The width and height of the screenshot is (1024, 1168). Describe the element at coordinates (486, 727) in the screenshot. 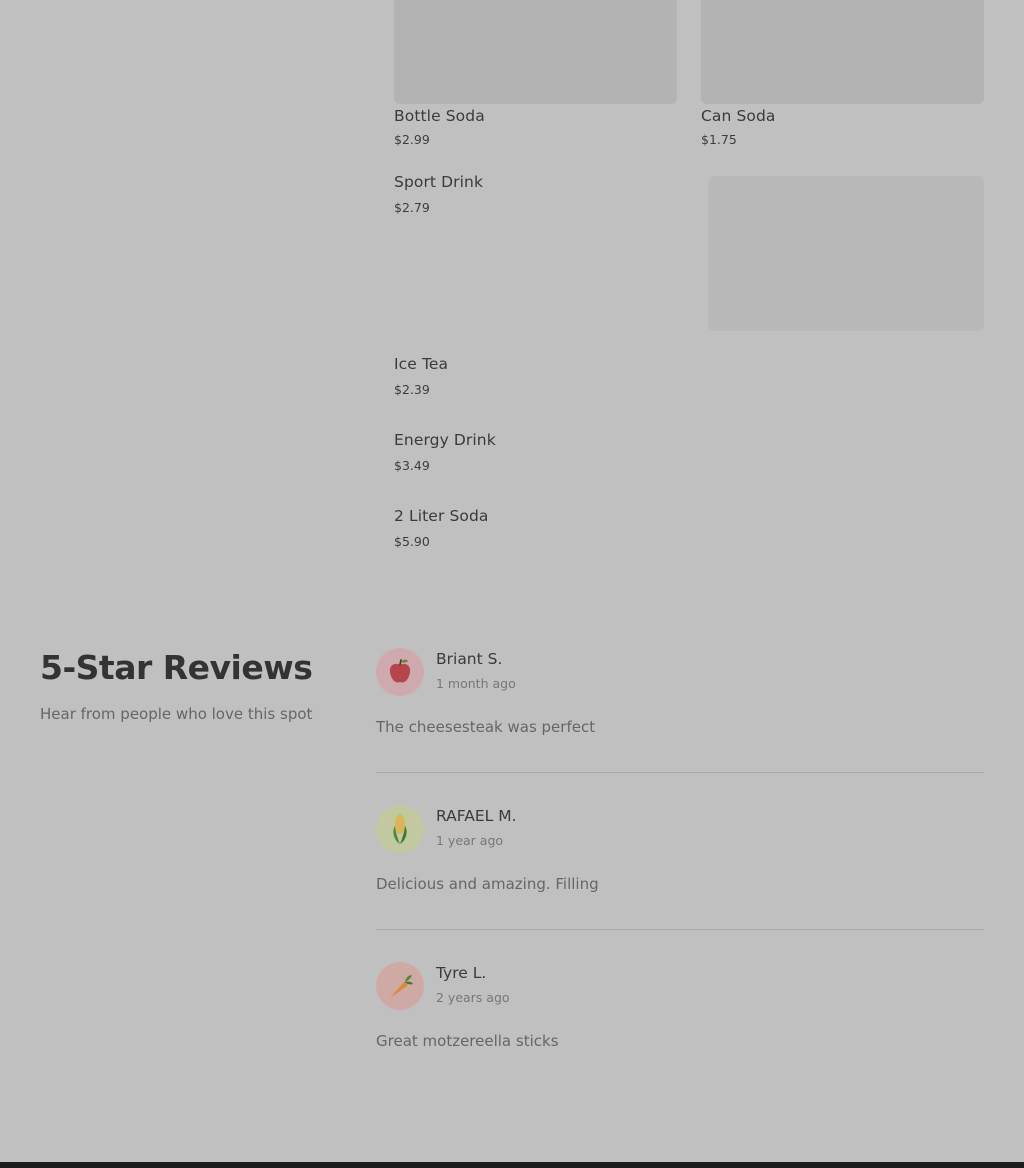

I see `review-text: The cheesesteak was perfect` at that location.